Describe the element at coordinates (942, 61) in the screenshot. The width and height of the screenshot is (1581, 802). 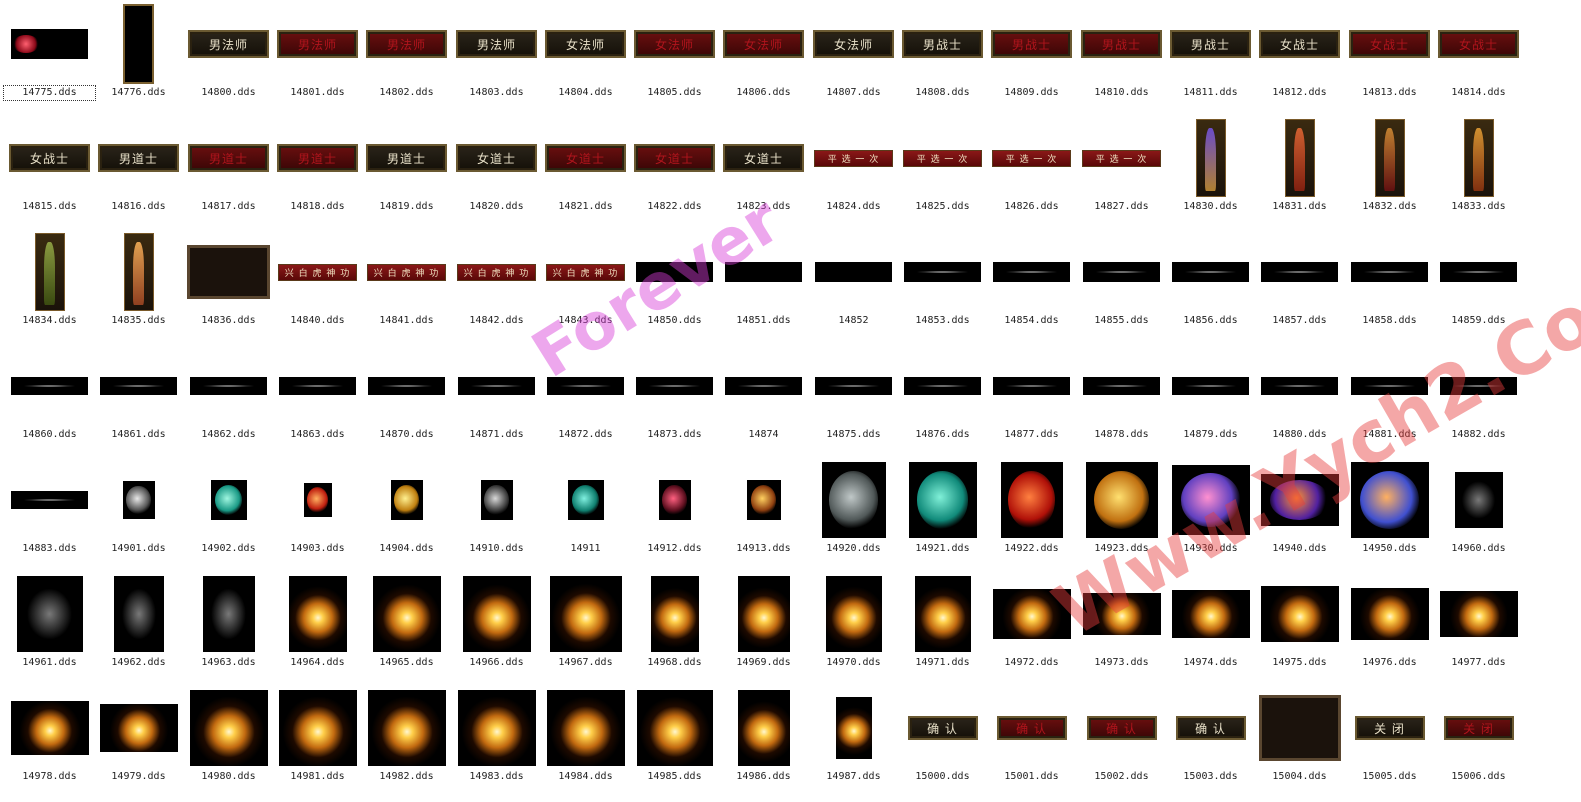
I see `file-thumbnail-item: 男战士 14808.dds` at that location.